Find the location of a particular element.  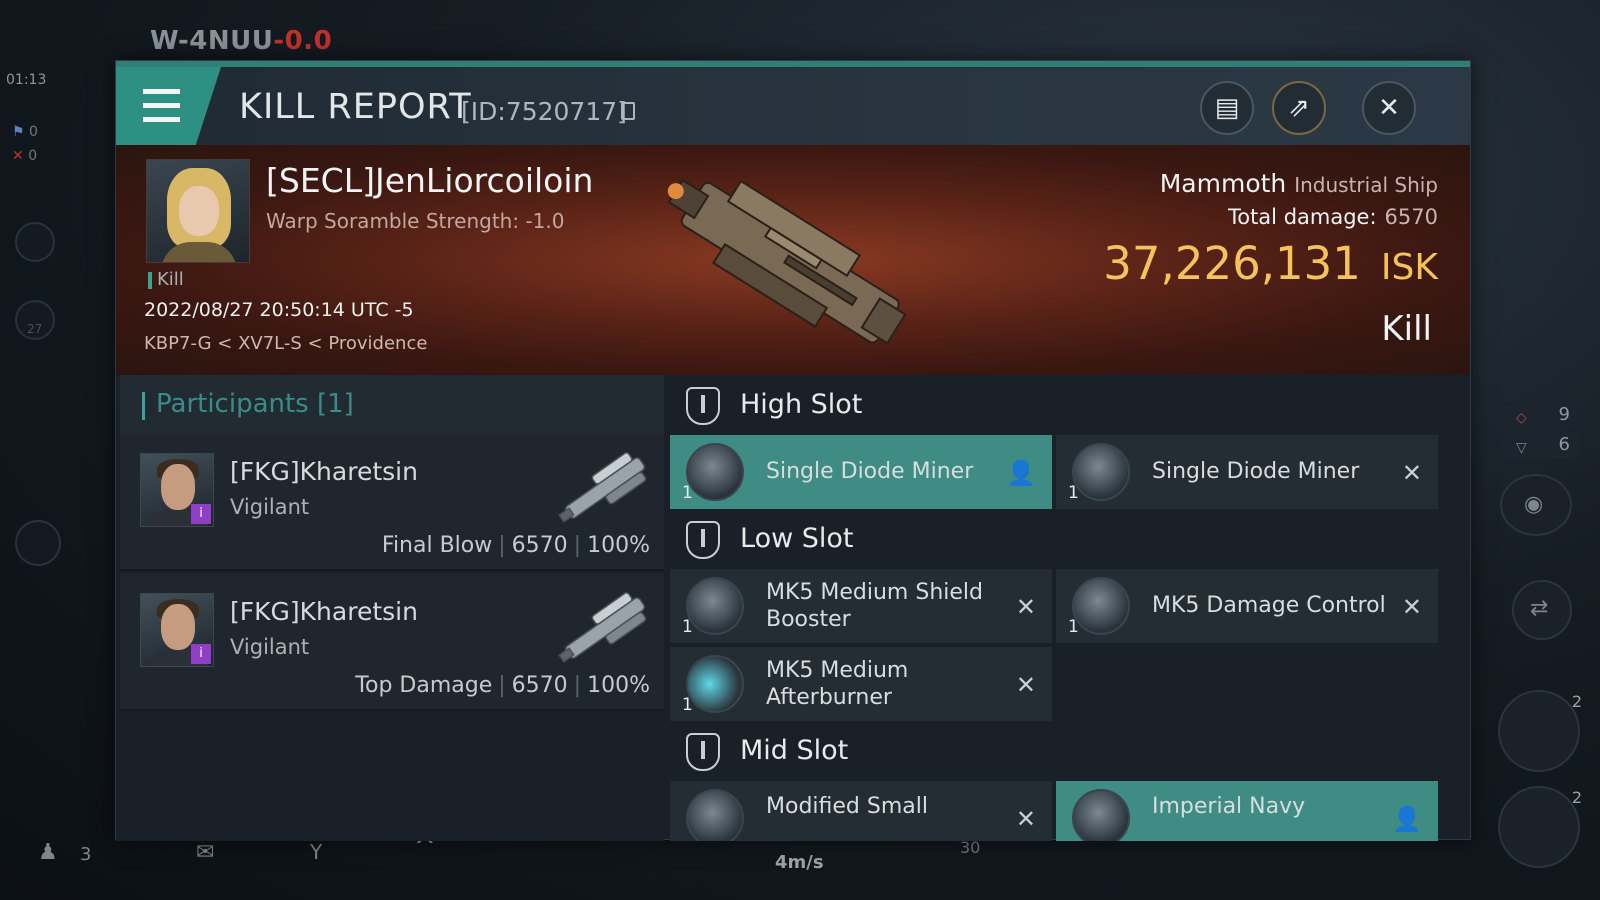

isk-unit: ISK is located at coordinates (1409, 267).